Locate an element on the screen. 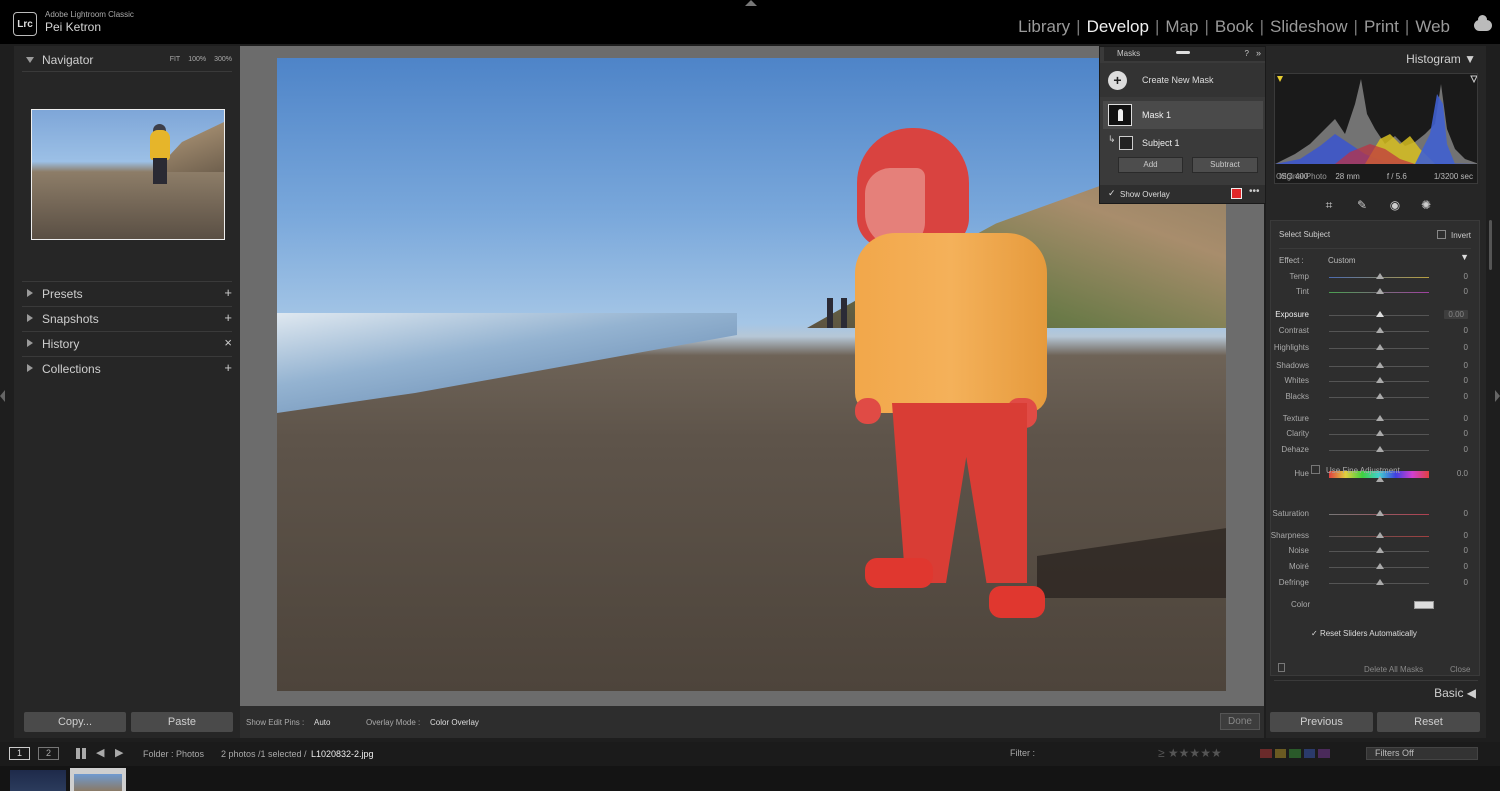  effect-preset-select: Custom is located at coordinates (1342, 260).